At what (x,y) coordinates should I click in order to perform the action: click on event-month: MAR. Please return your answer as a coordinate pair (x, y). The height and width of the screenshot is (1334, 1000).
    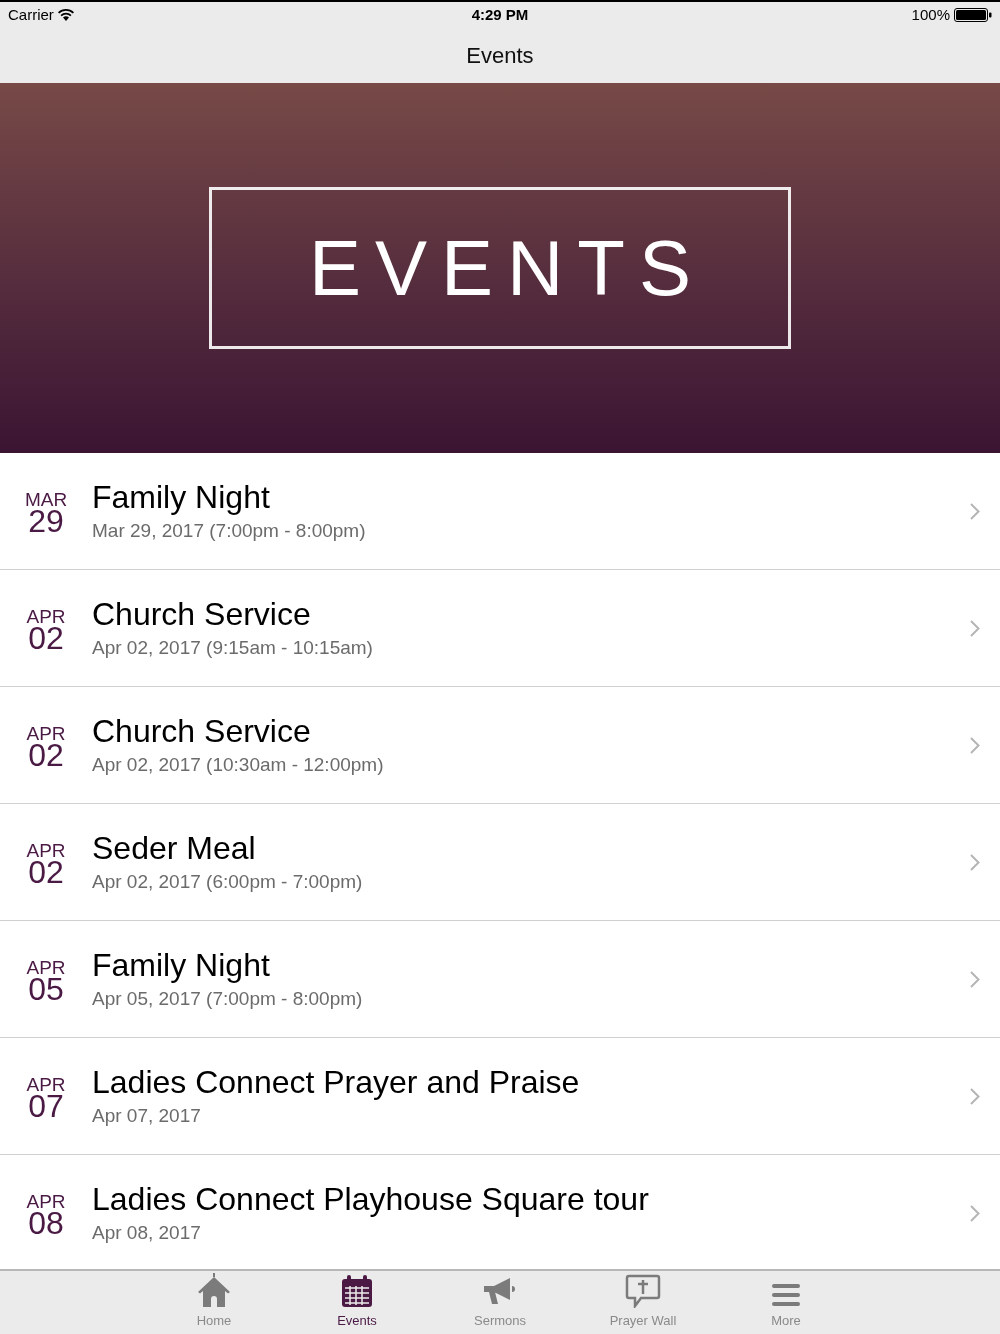
    Looking at the image, I should click on (46, 499).